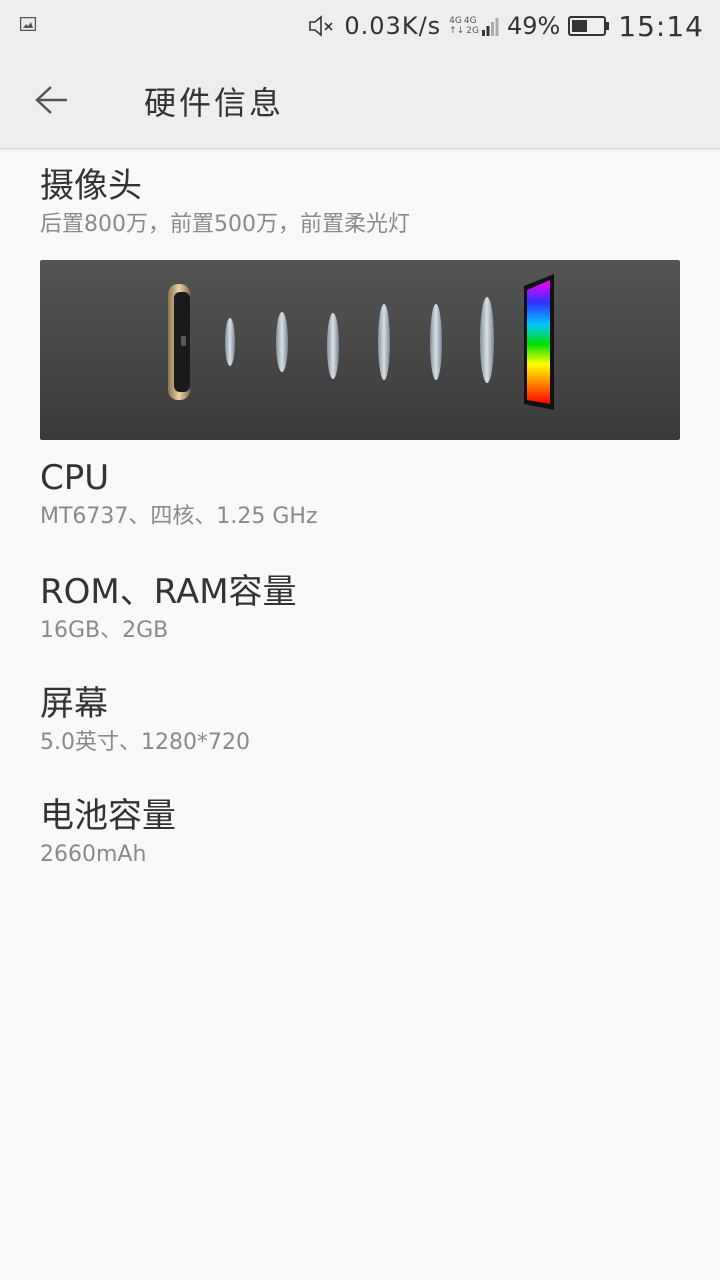  Describe the element at coordinates (370, 833) in the screenshot. I see `list-item-battery: 电池容量 2660mAh` at that location.